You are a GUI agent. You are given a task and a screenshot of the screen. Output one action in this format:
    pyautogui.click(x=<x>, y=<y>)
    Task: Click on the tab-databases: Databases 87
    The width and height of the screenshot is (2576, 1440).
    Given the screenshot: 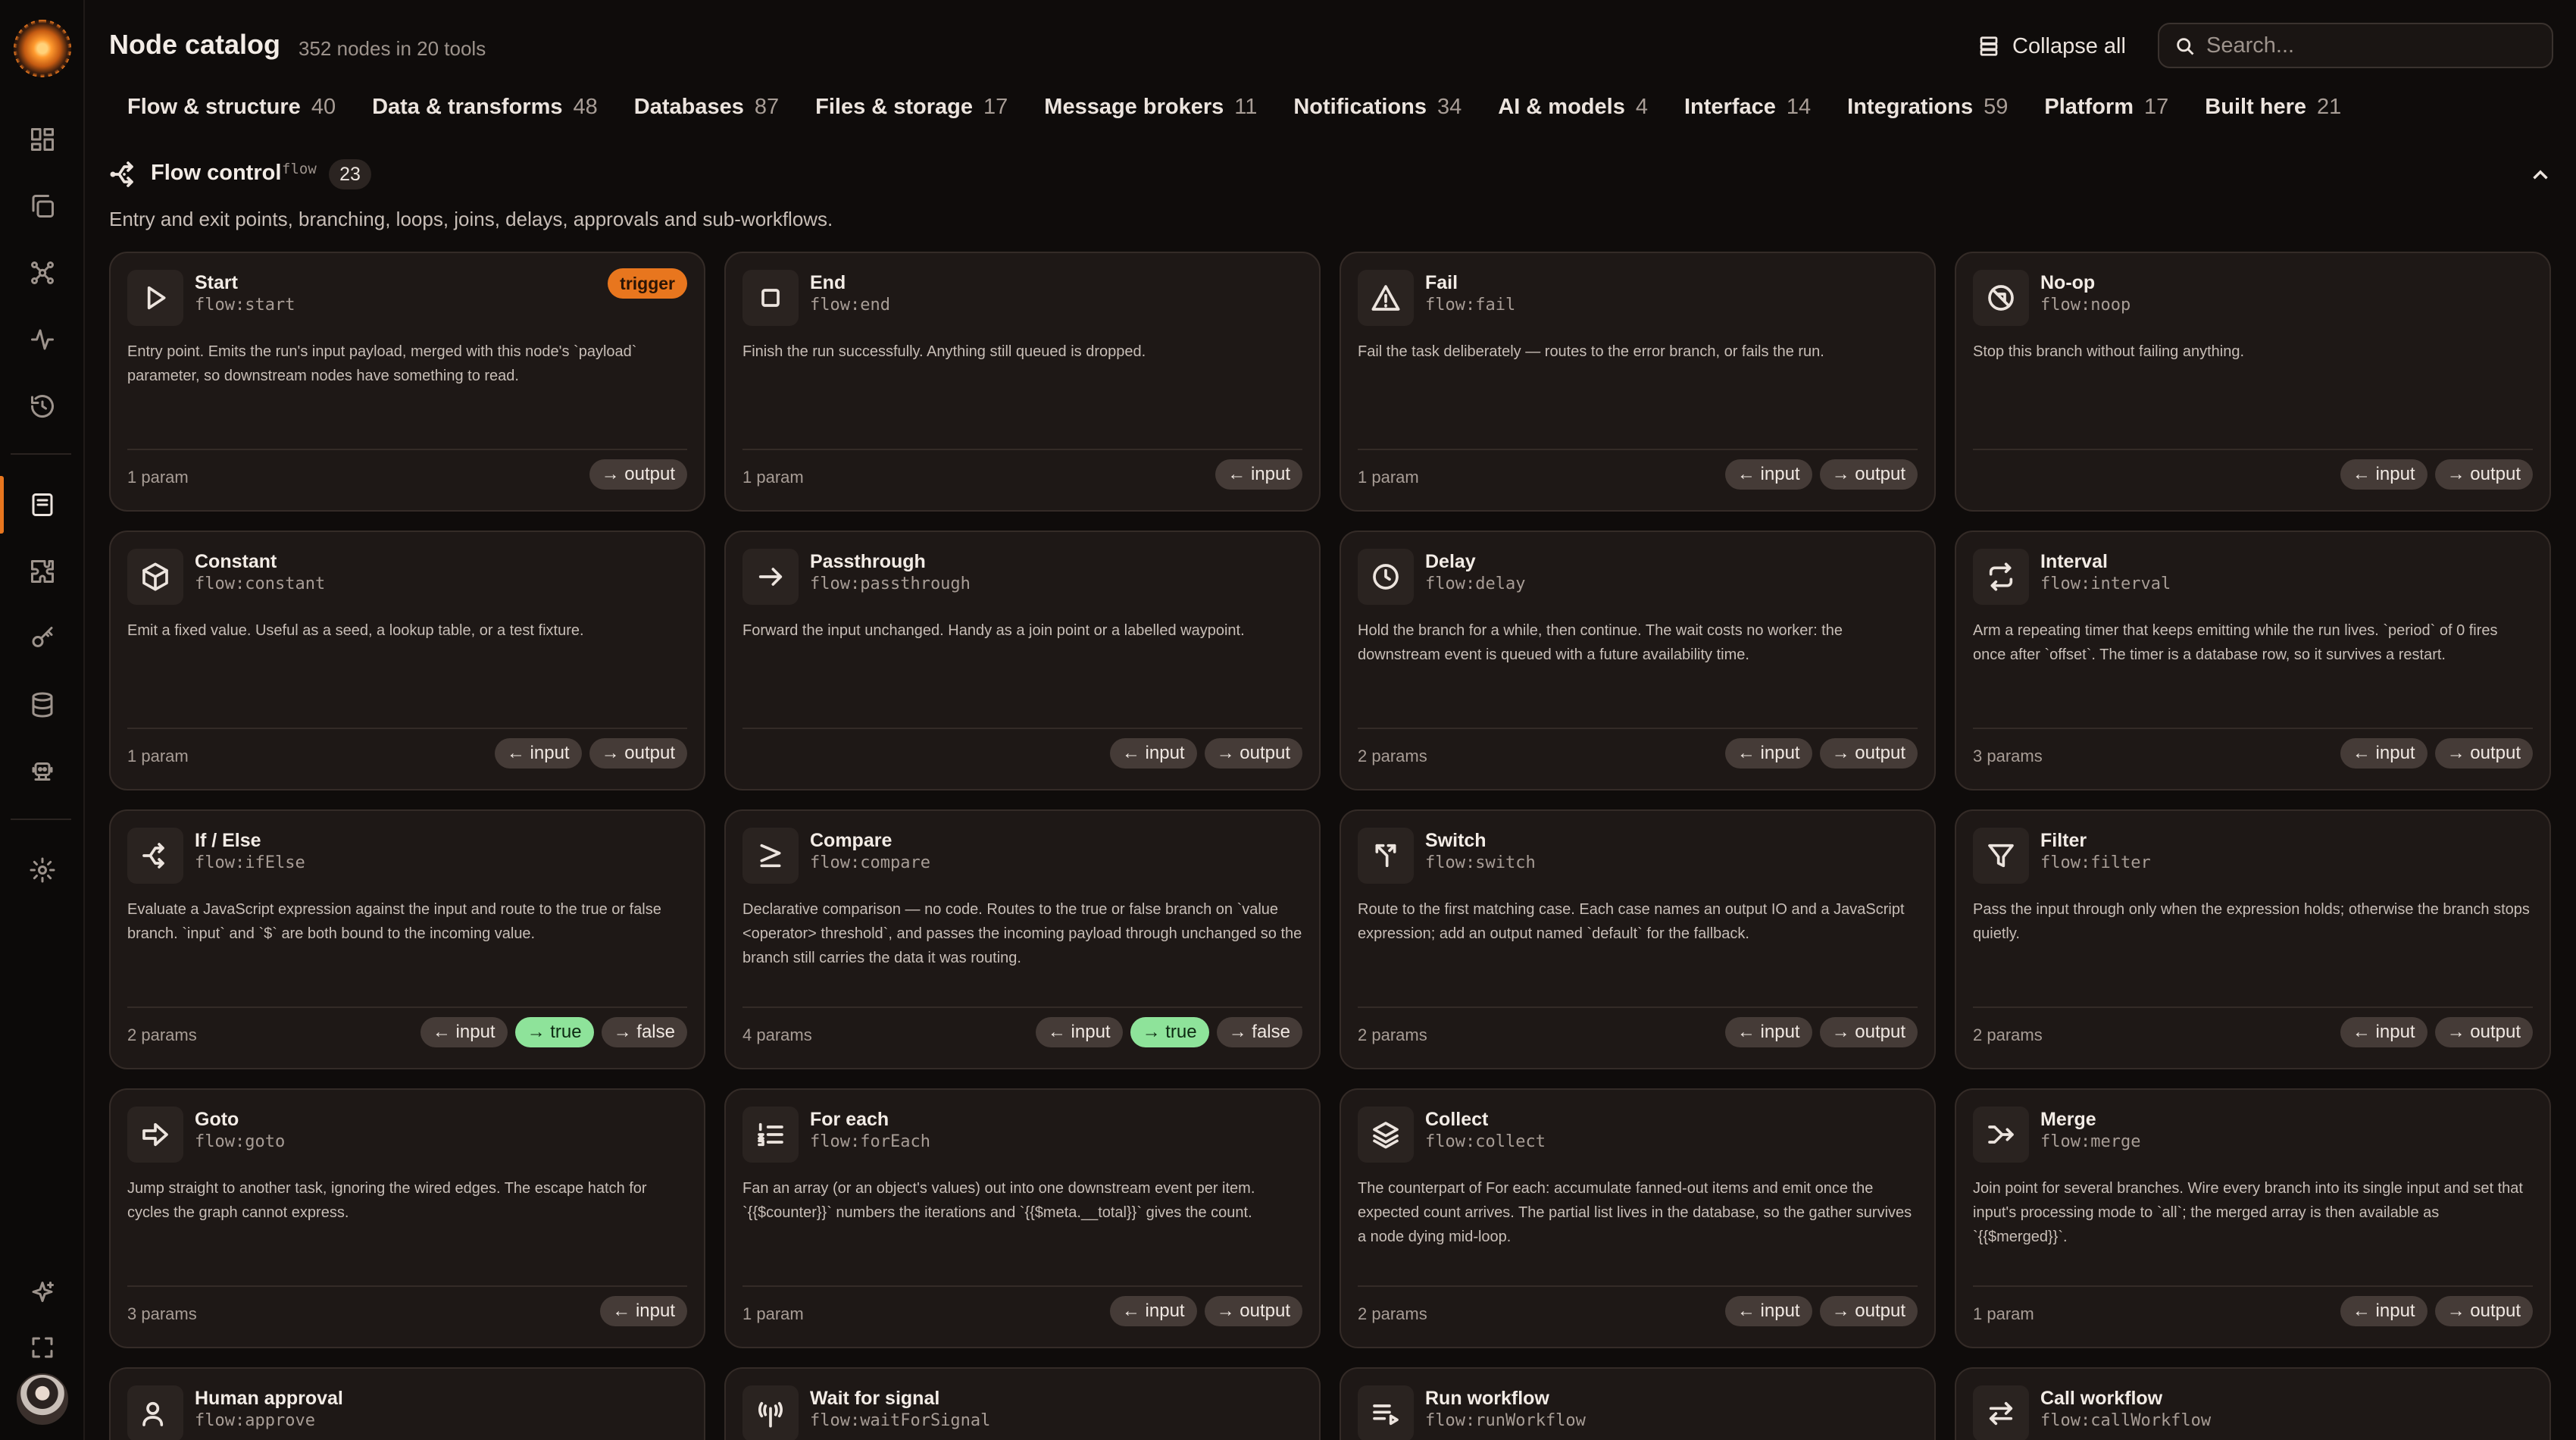 What is the action you would take?
    pyautogui.click(x=706, y=107)
    